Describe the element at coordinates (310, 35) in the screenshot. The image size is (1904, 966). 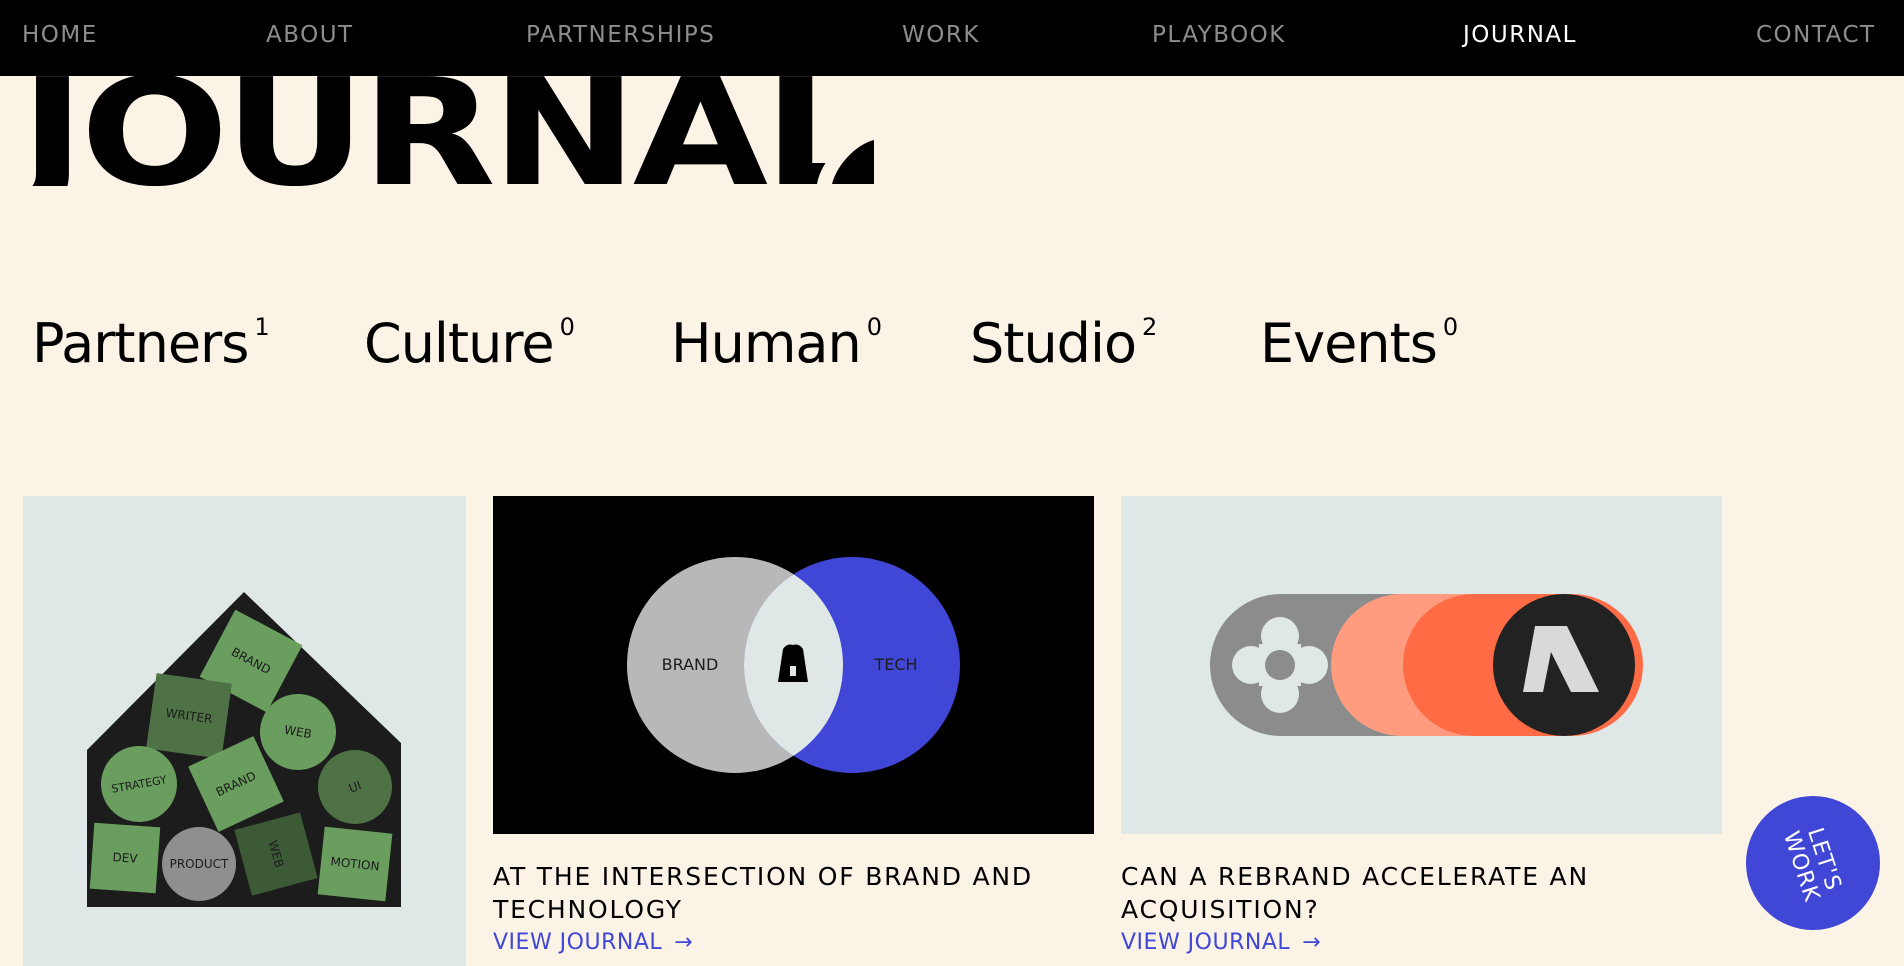
I see `nav-about-link: ABOUT` at that location.